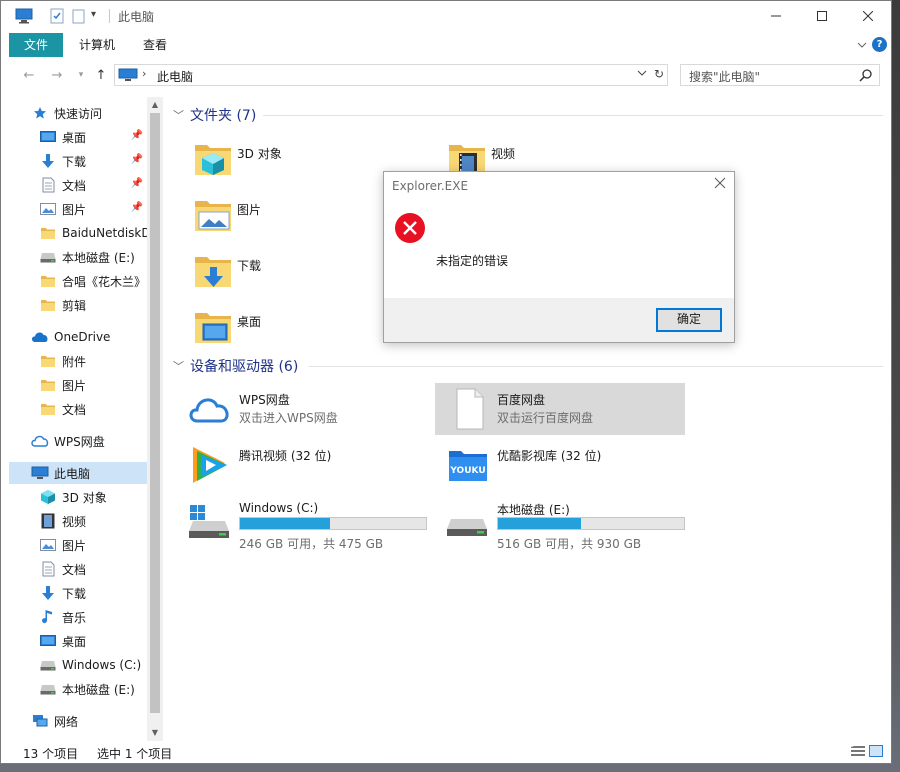 The width and height of the screenshot is (900, 772). Describe the element at coordinates (868, 16) in the screenshot. I see `close-button` at that location.